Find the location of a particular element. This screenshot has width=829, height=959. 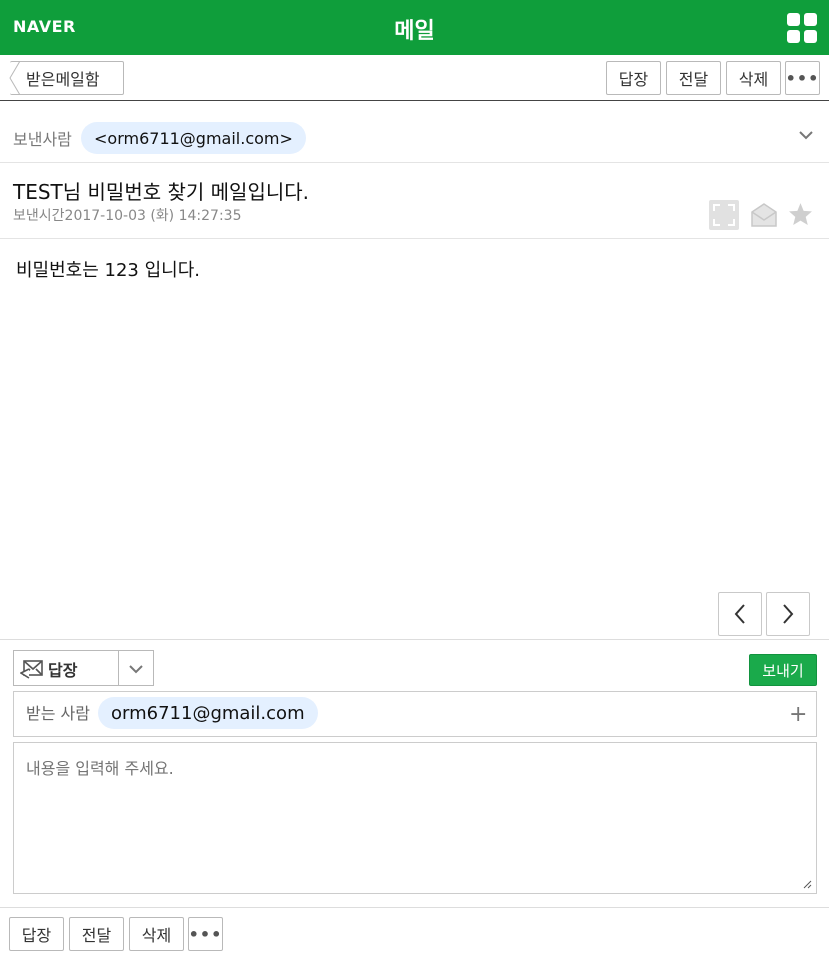

chevron-left-icon is located at coordinates (739, 614).